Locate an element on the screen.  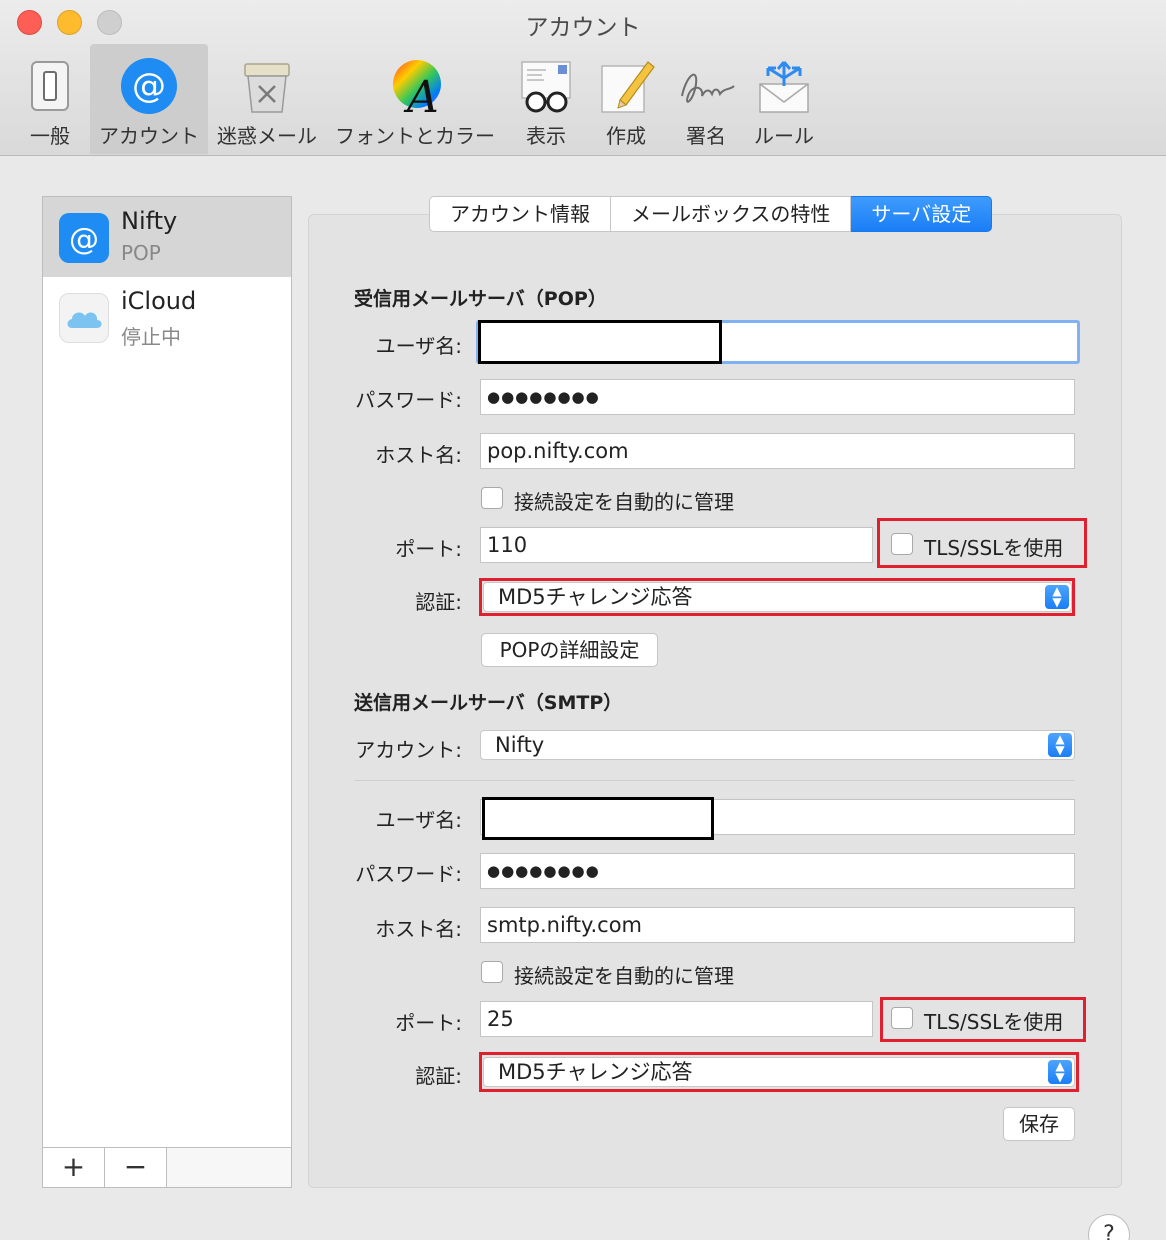
toolbar-label-rules: ルール is located at coordinates (784, 136).